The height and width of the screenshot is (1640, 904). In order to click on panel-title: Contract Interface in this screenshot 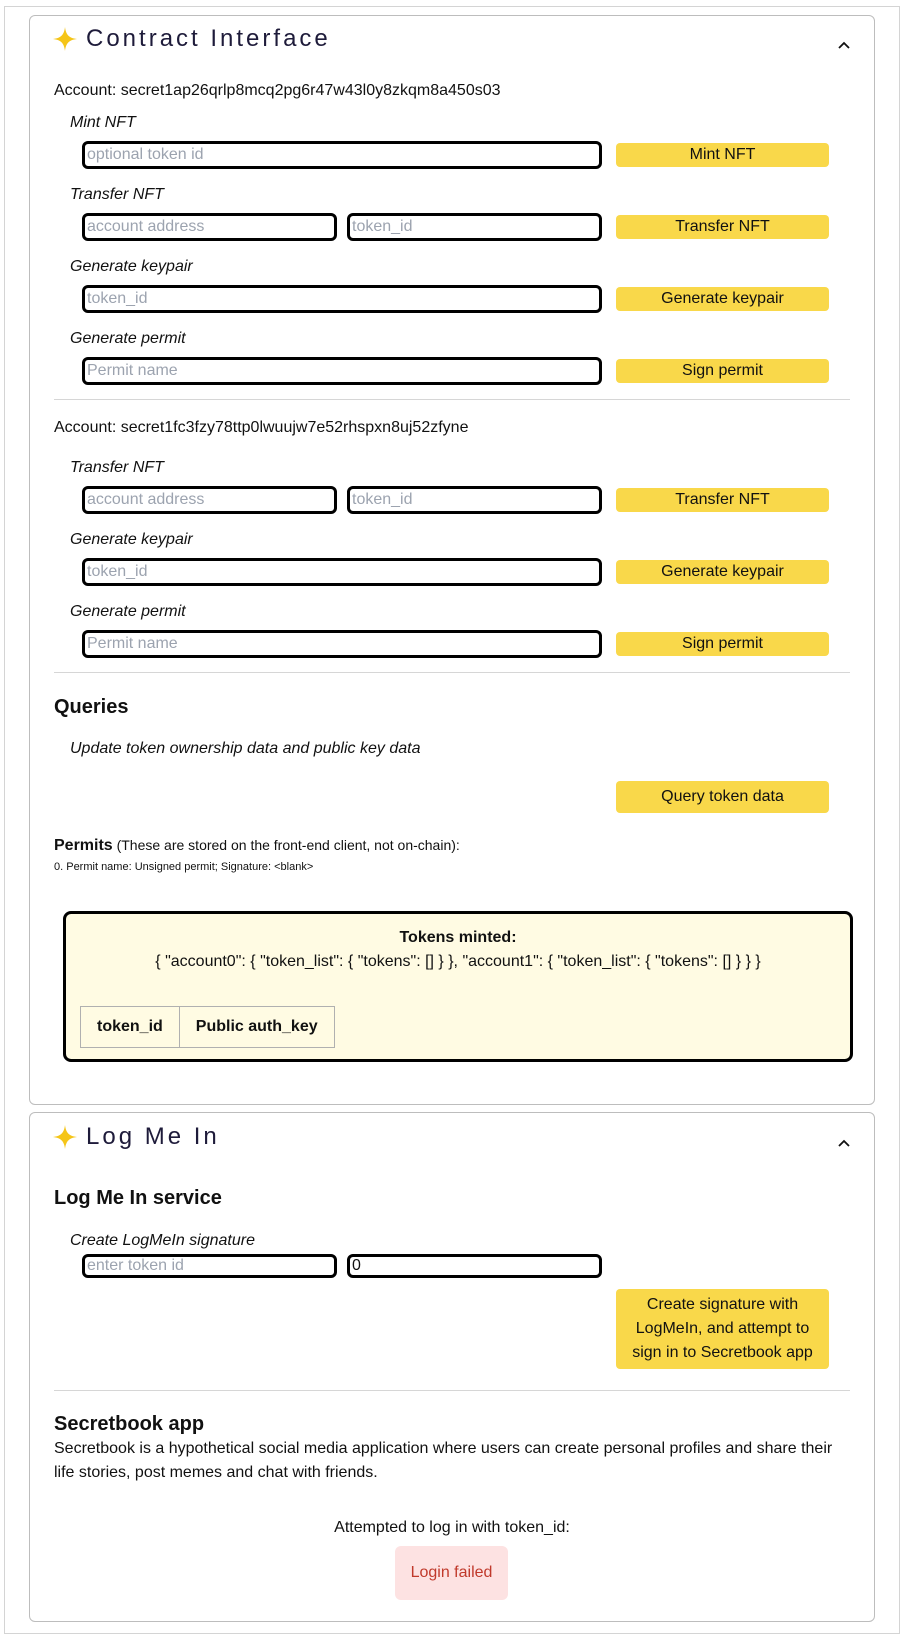, I will do `click(208, 38)`.